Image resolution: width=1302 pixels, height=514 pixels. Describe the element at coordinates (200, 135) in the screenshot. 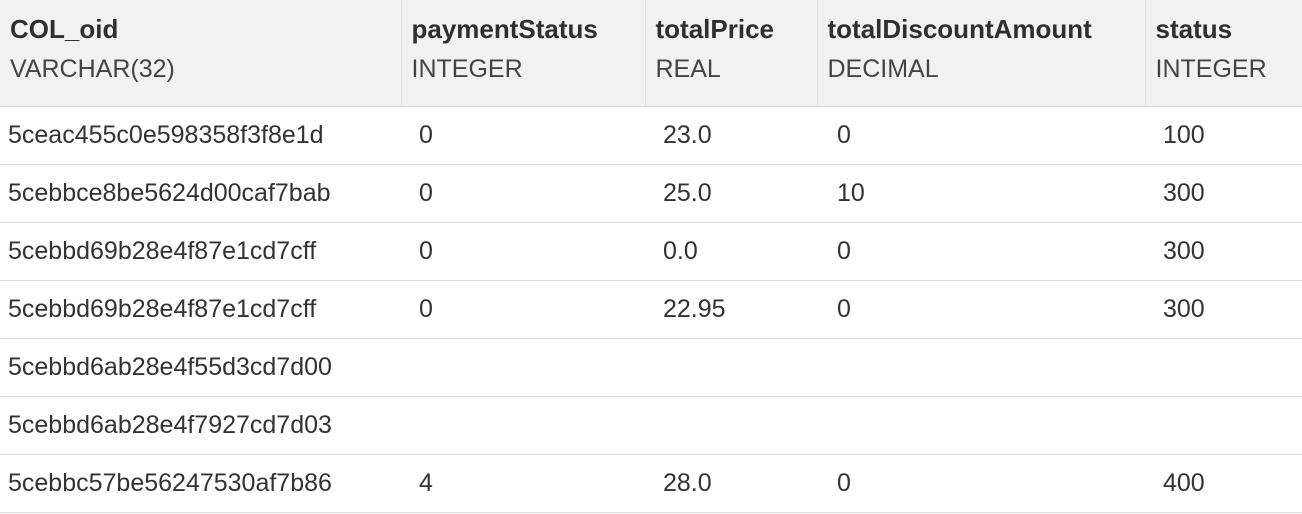

I see `cell-col-oid: 5ceac455c0e598358f3f8e1d` at that location.